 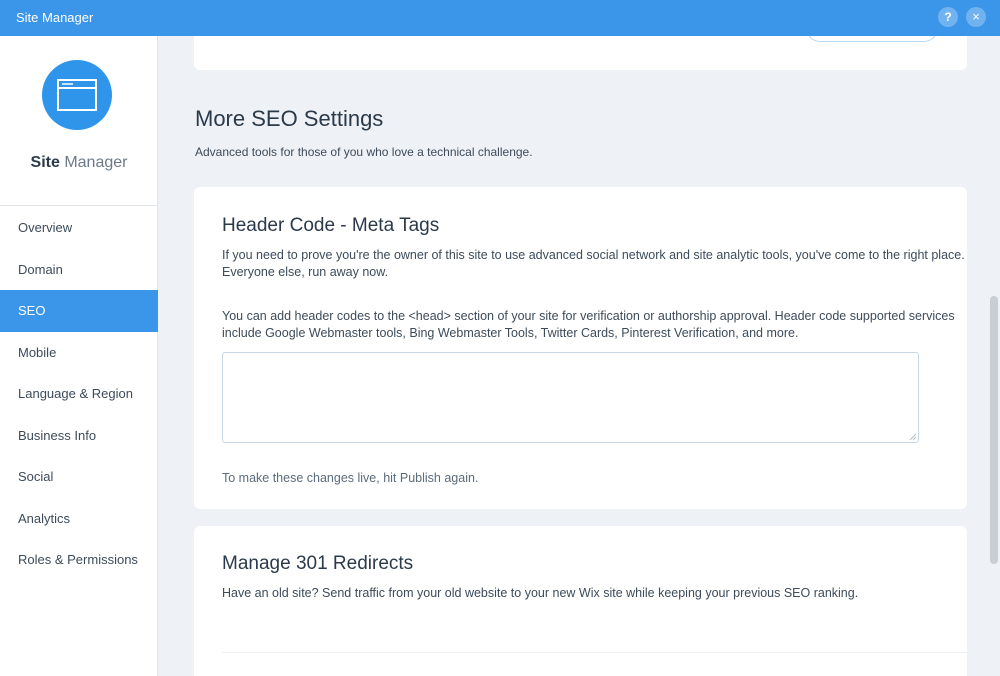 What do you see at coordinates (994, 430) in the screenshot?
I see `scrollbar-thumb` at bounding box center [994, 430].